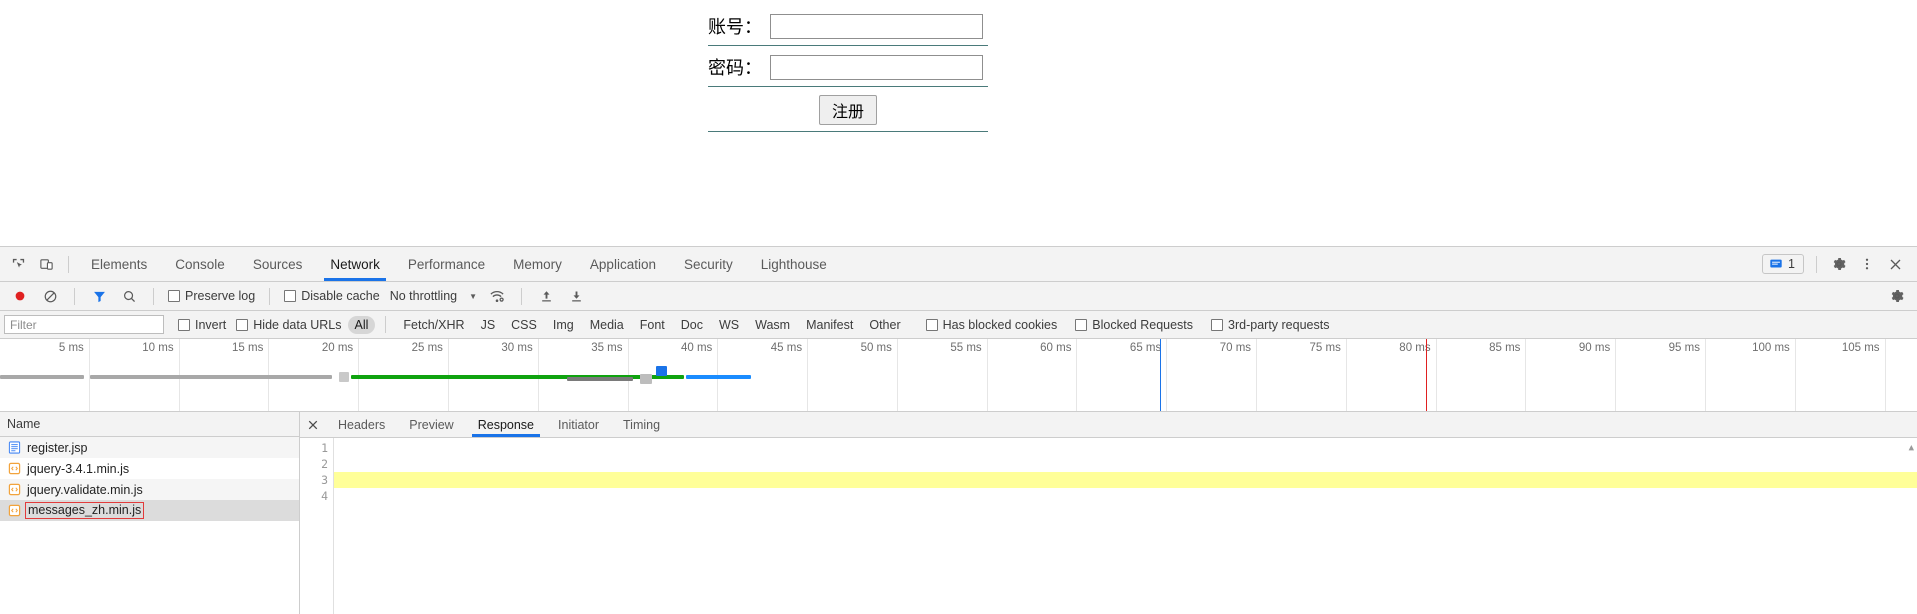  Describe the element at coordinates (119, 264) in the screenshot. I see `tab-elements: Elements` at that location.